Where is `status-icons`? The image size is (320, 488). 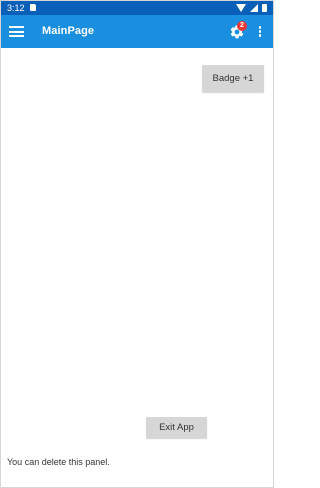 status-icons is located at coordinates (251, 8).